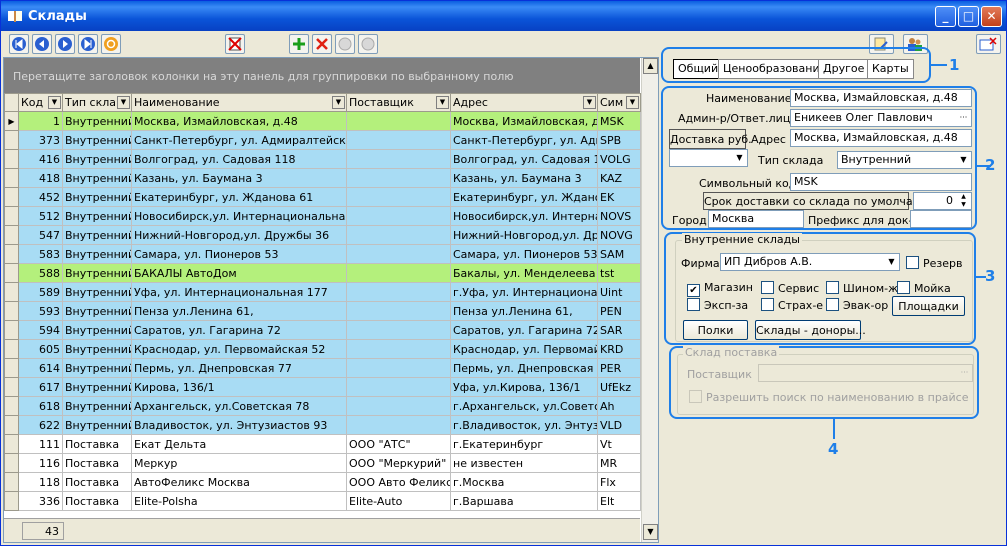 The height and width of the screenshot is (546, 1007). Describe the element at coordinates (398, 463) in the screenshot. I see `cell-supplier: ООО "Меркурий"` at that location.